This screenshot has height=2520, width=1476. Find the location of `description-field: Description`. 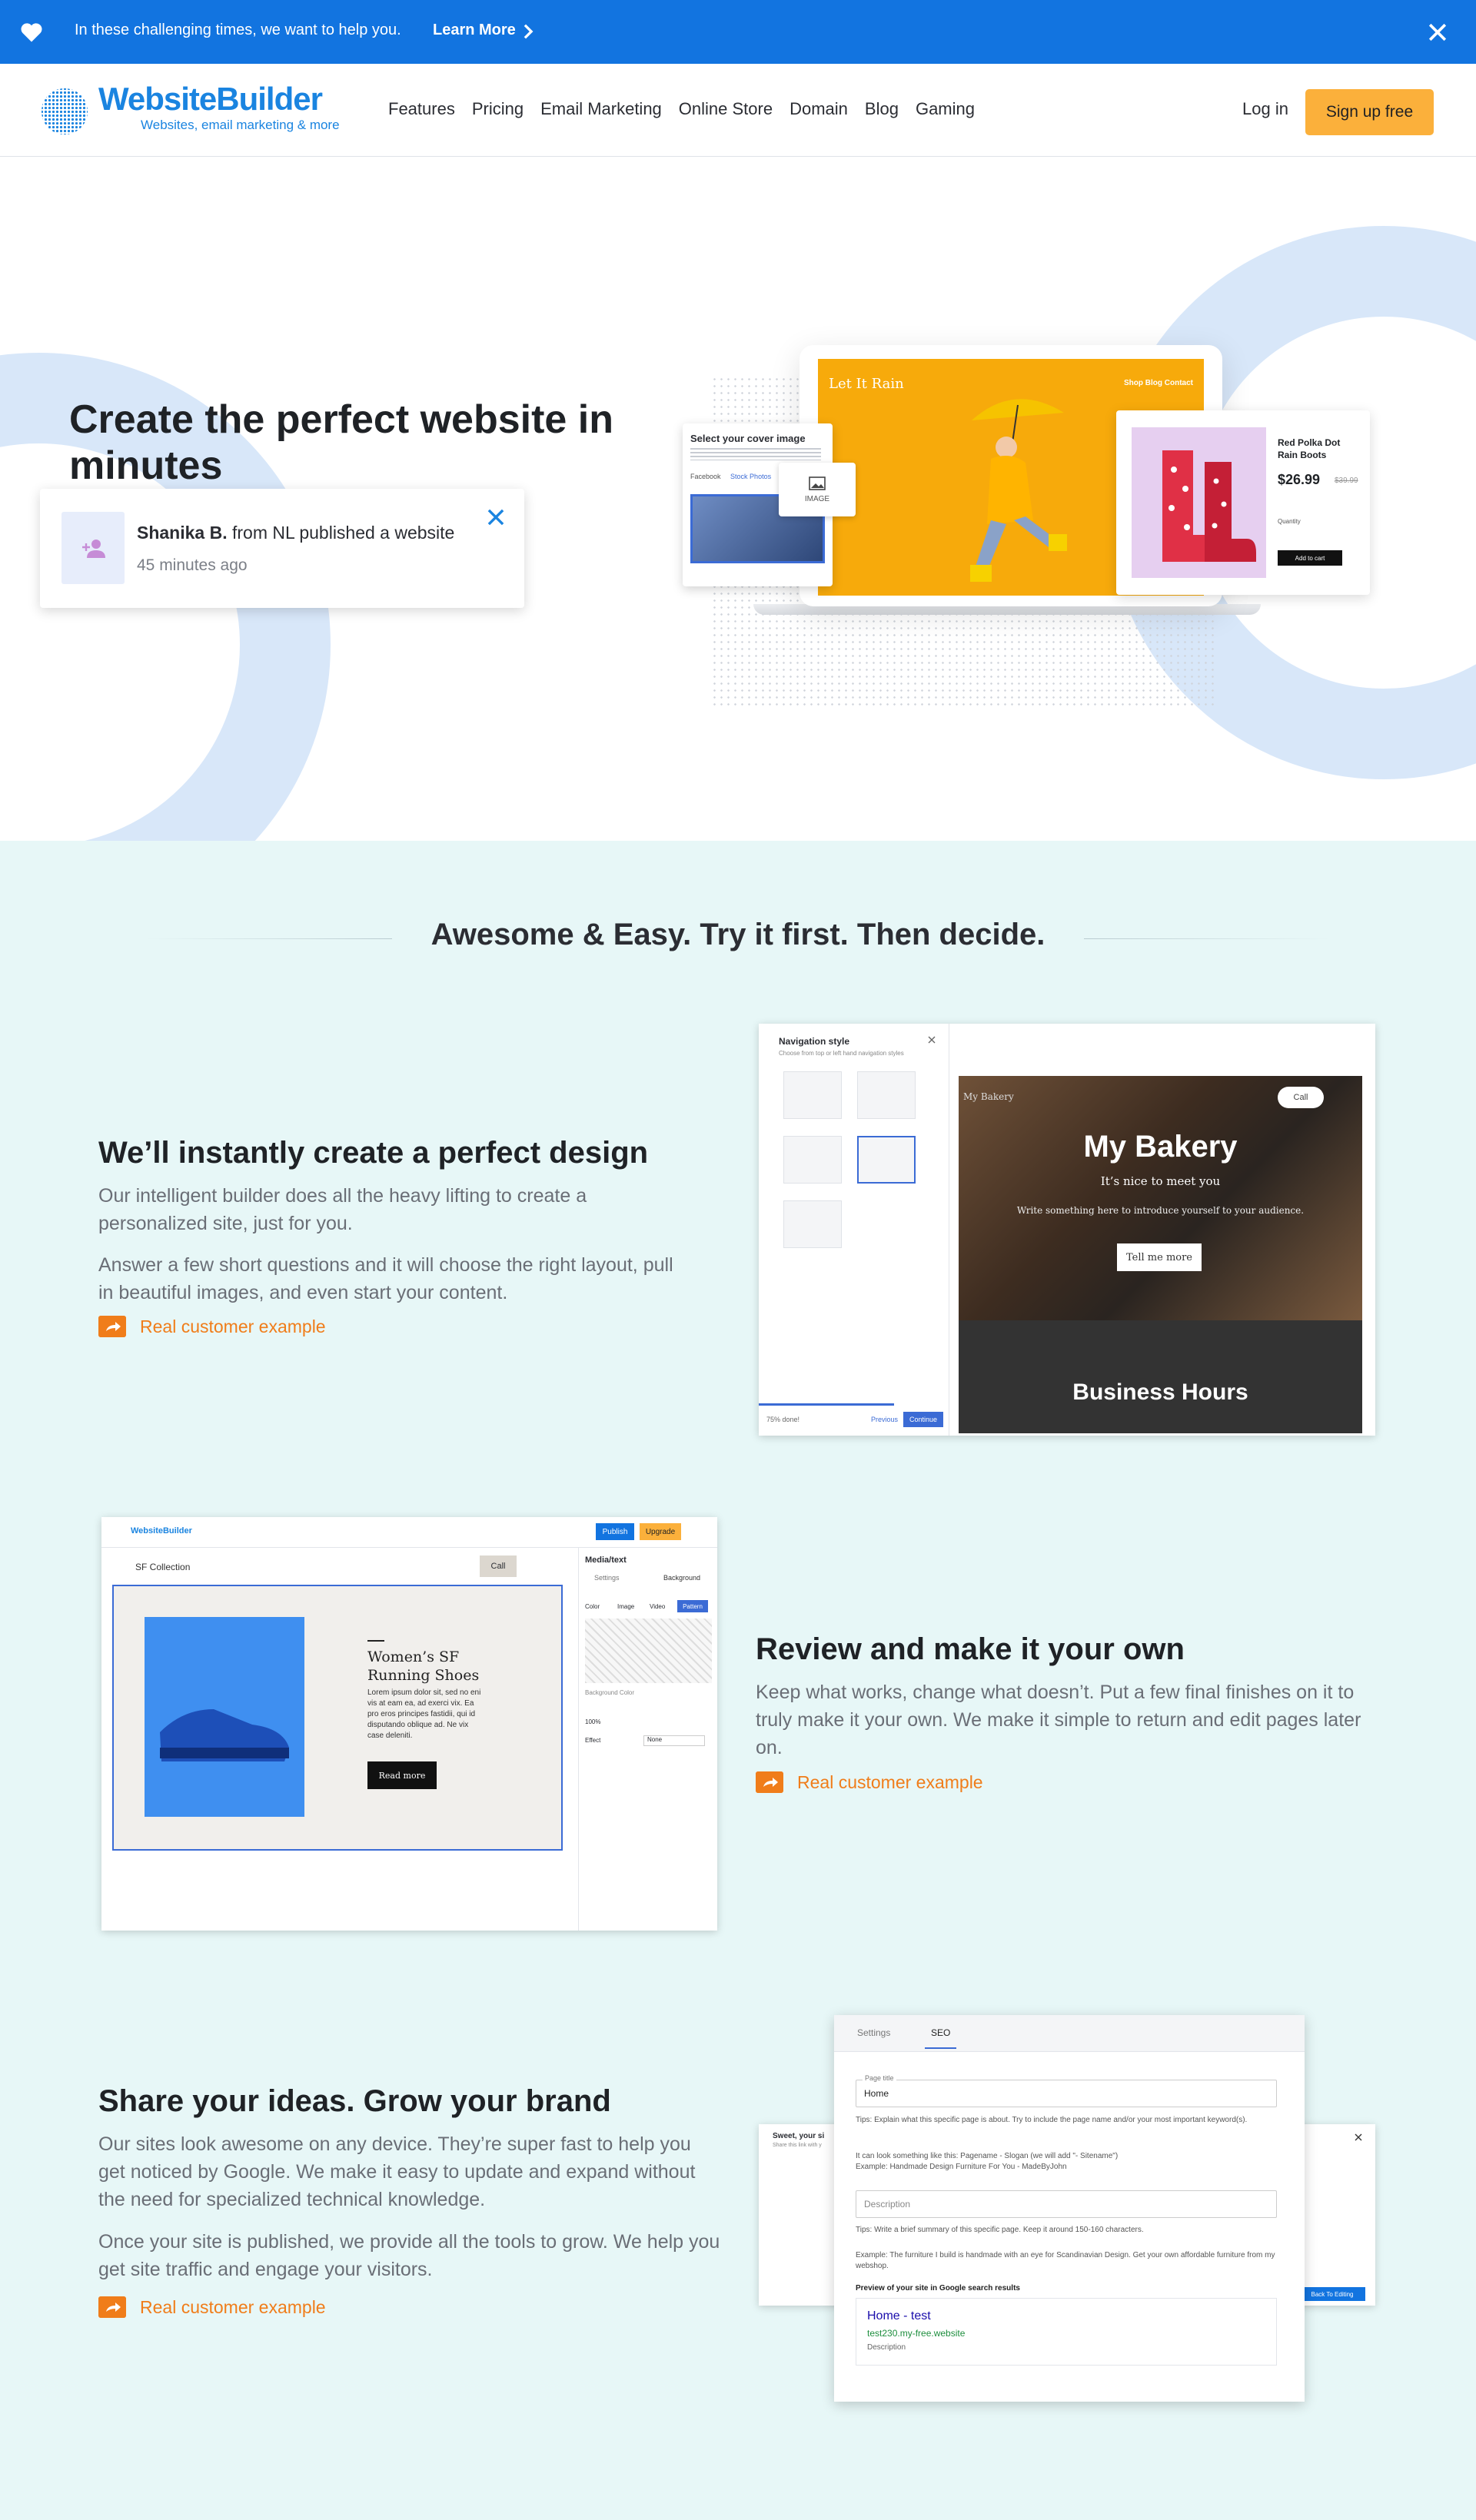

description-field: Description is located at coordinates (1066, 2204).